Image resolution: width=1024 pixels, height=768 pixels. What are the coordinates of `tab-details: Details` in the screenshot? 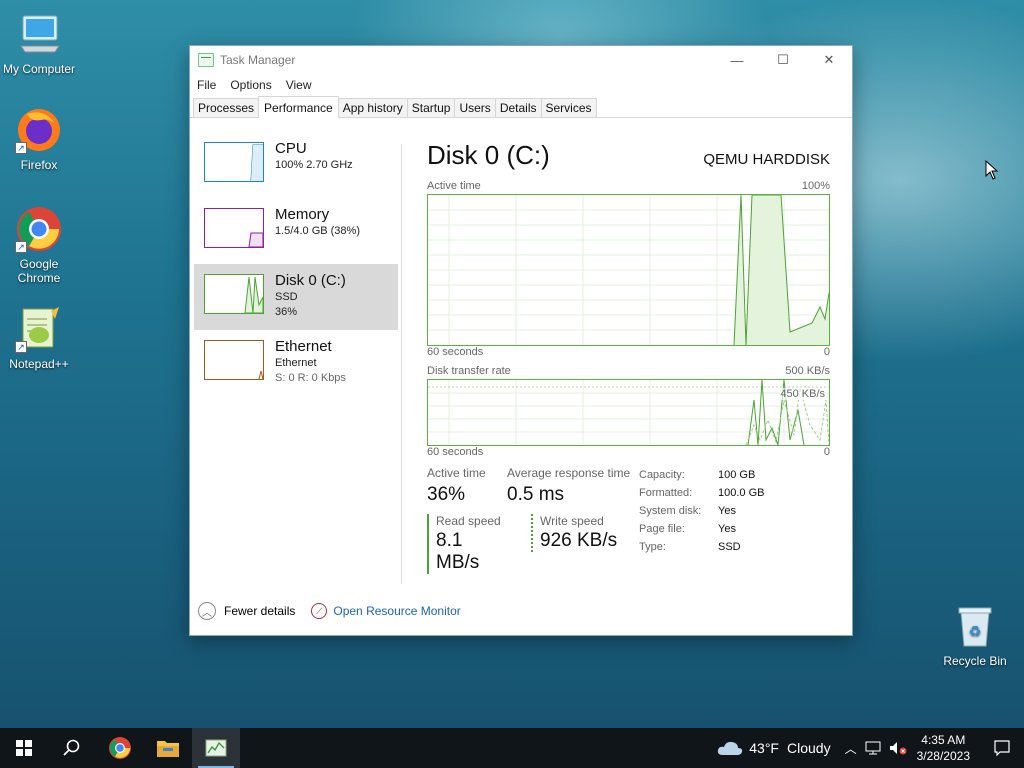 It's located at (518, 107).